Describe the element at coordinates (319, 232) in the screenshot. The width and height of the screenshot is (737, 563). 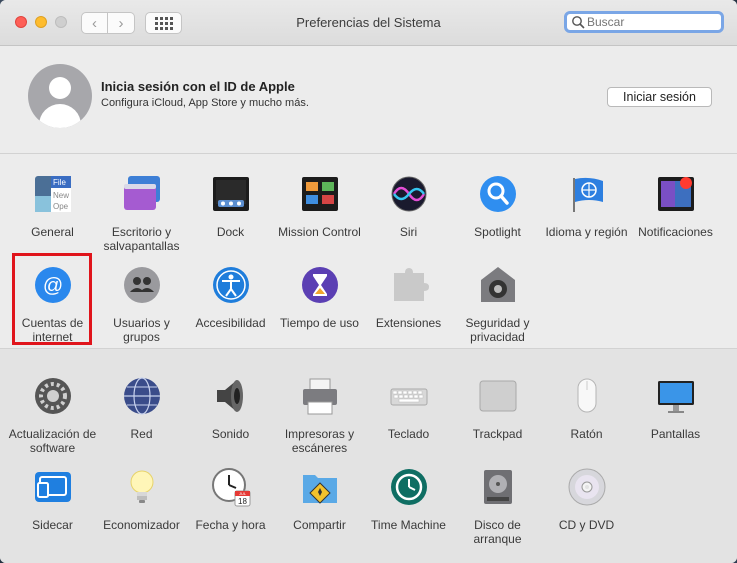
I see `pane-label: Mission Control` at that location.